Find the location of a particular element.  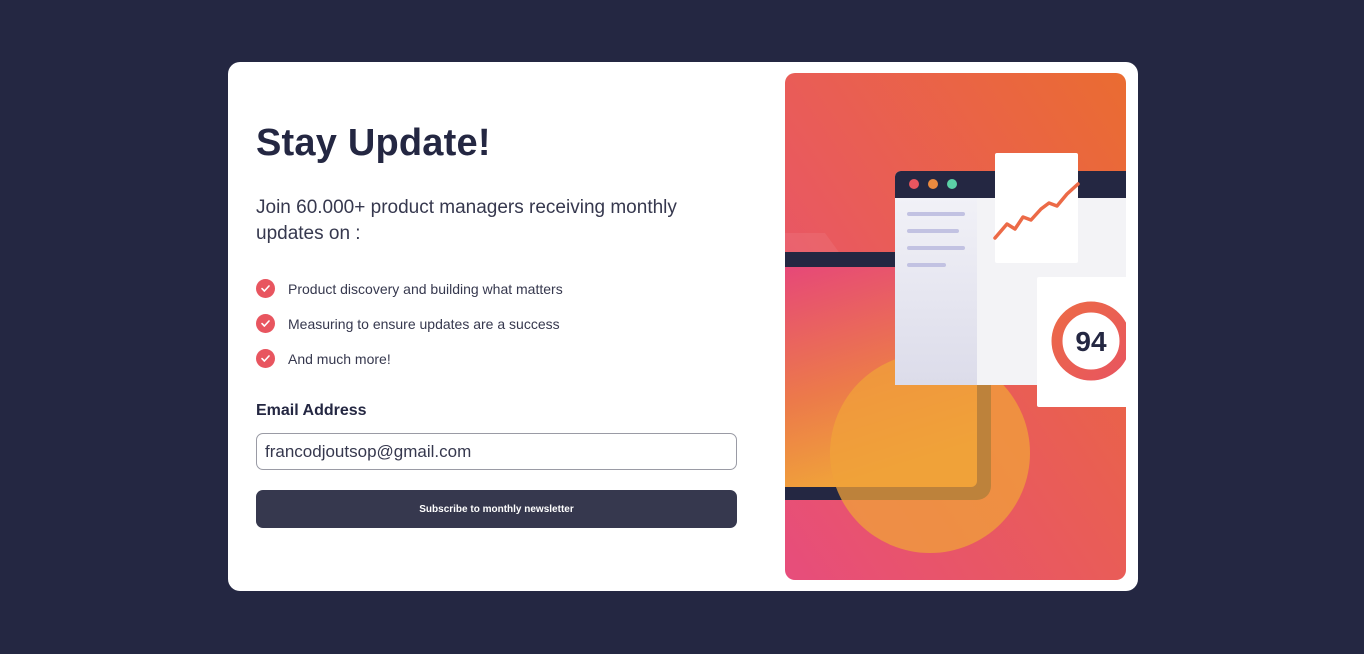

page-title: Stay Update! is located at coordinates (373, 143).